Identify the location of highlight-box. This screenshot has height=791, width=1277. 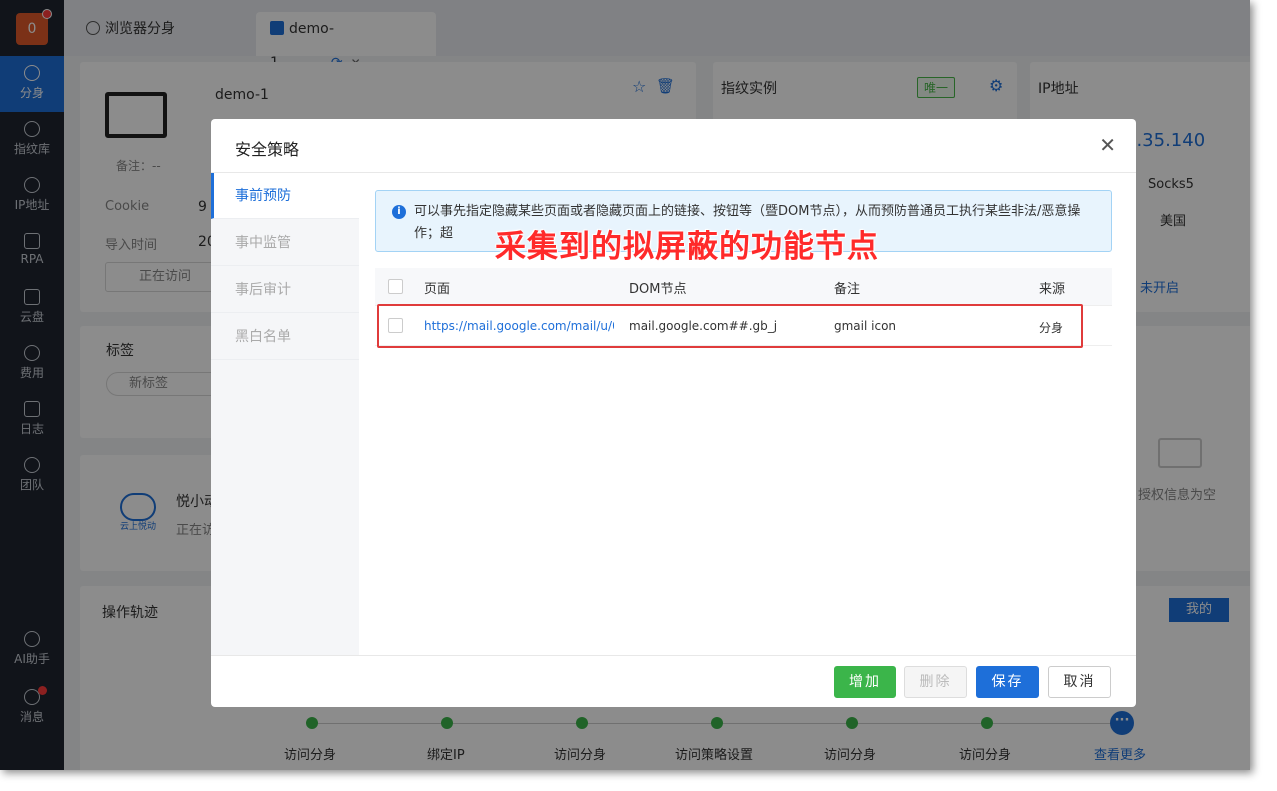
(730, 326).